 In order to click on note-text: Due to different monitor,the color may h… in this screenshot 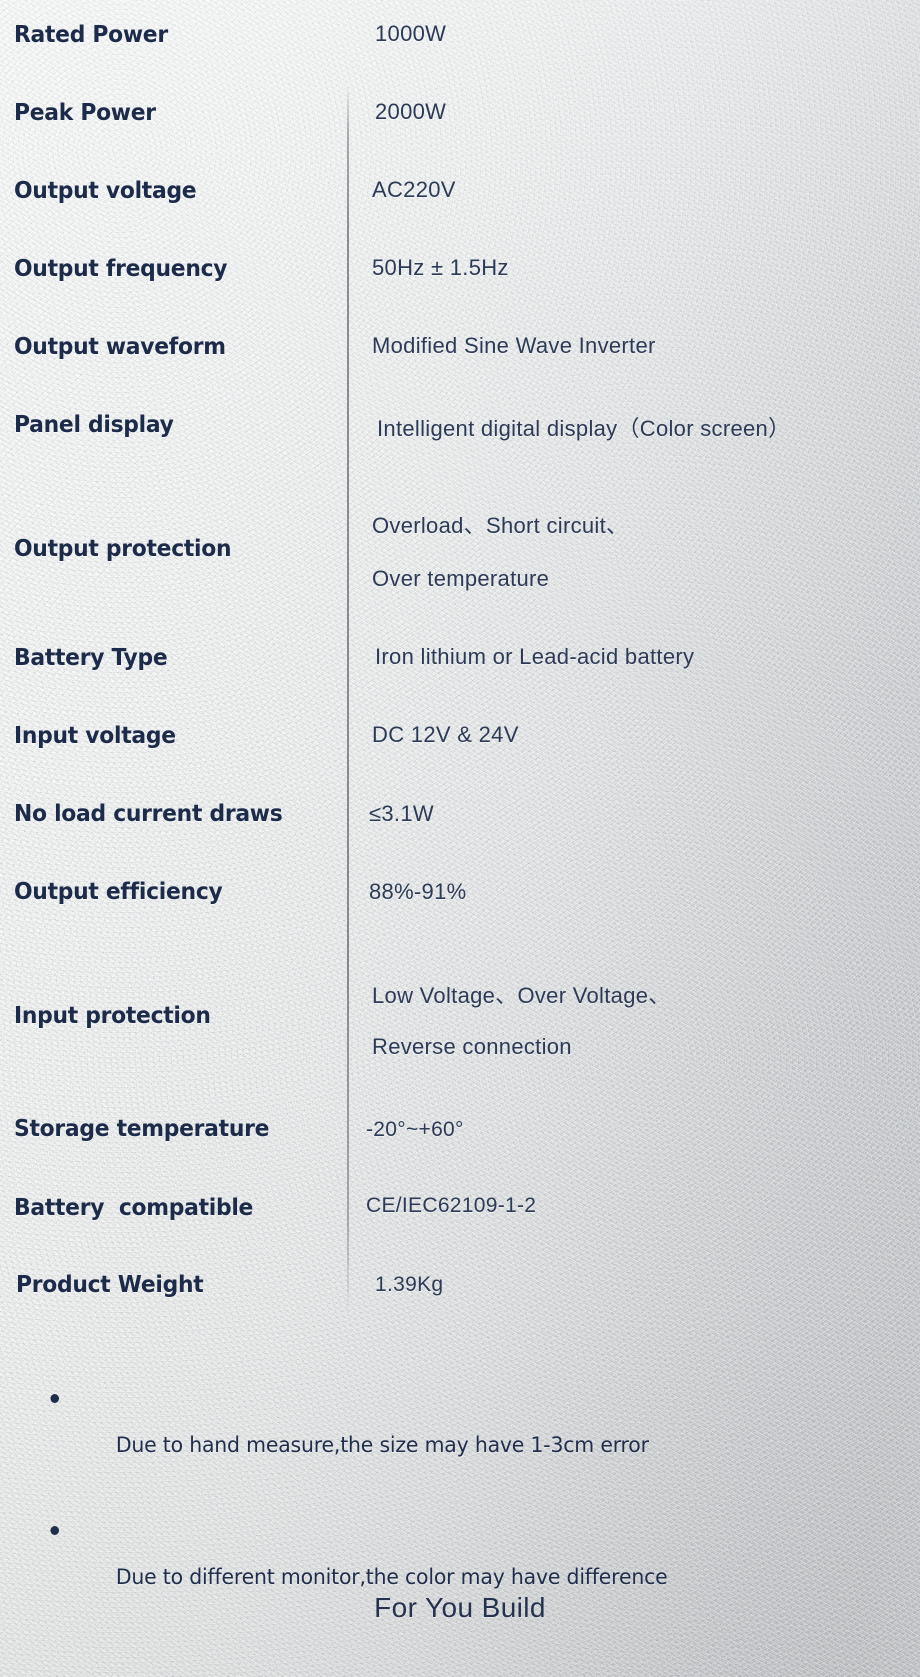, I will do `click(391, 1577)`.